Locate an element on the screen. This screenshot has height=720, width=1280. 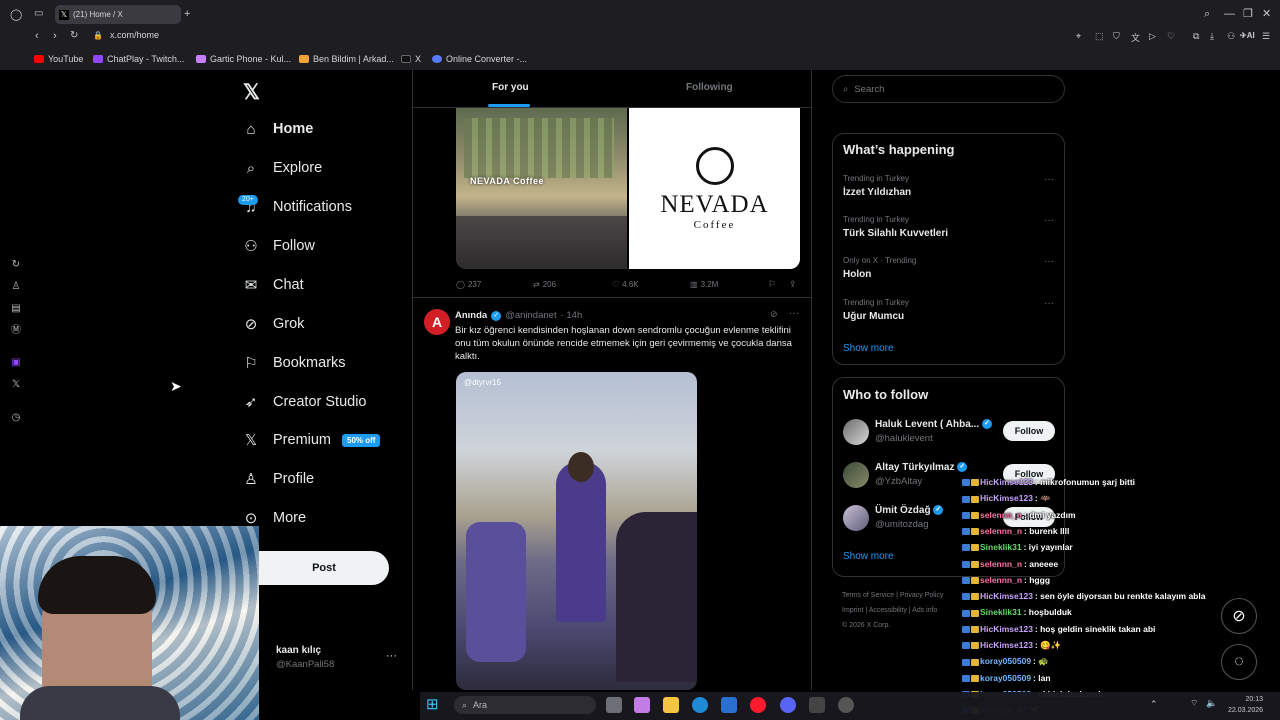
obs-icon is located at coordinates (817, 705).